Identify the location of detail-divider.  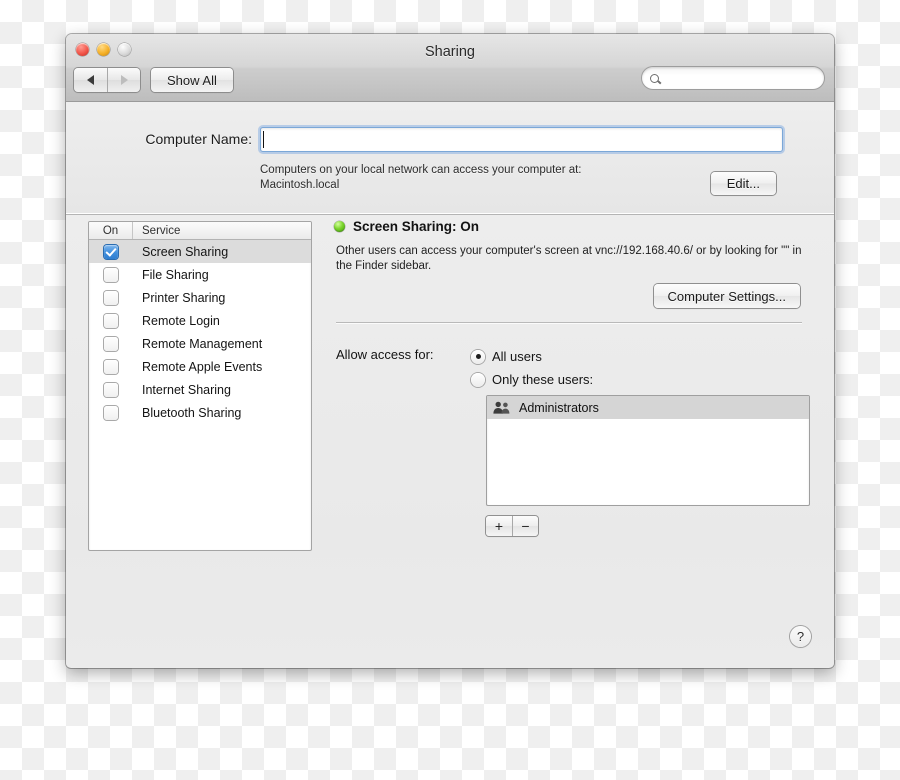
(569, 322).